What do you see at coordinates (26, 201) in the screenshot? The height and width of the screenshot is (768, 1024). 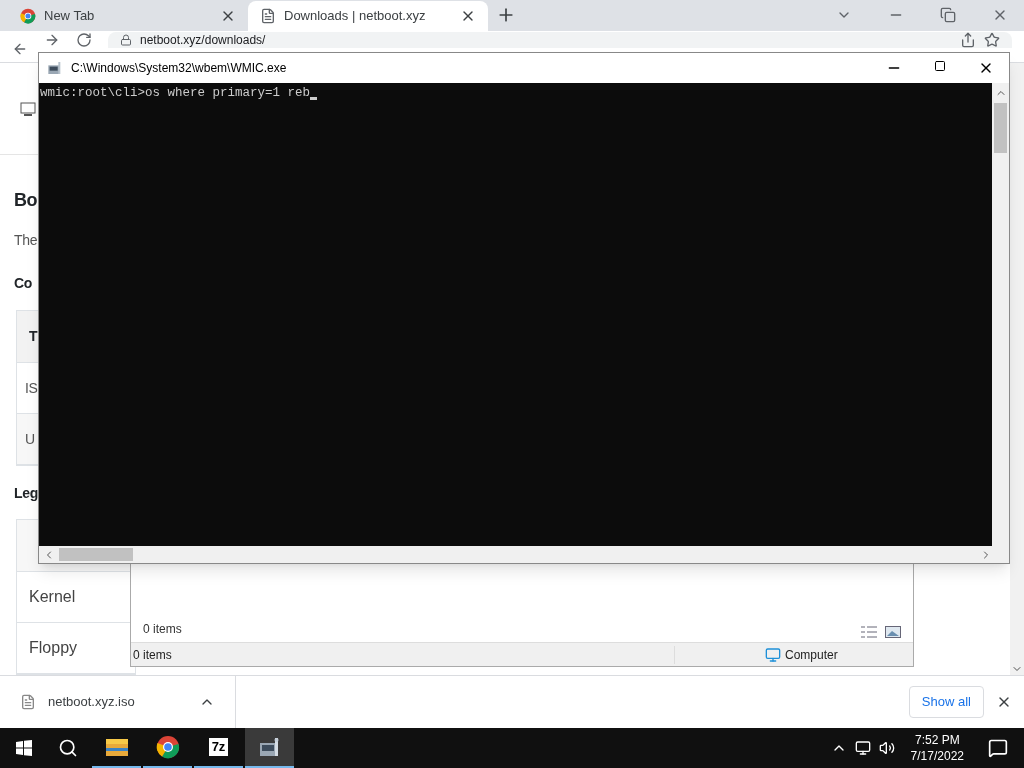 I see `page-heading: Bo` at bounding box center [26, 201].